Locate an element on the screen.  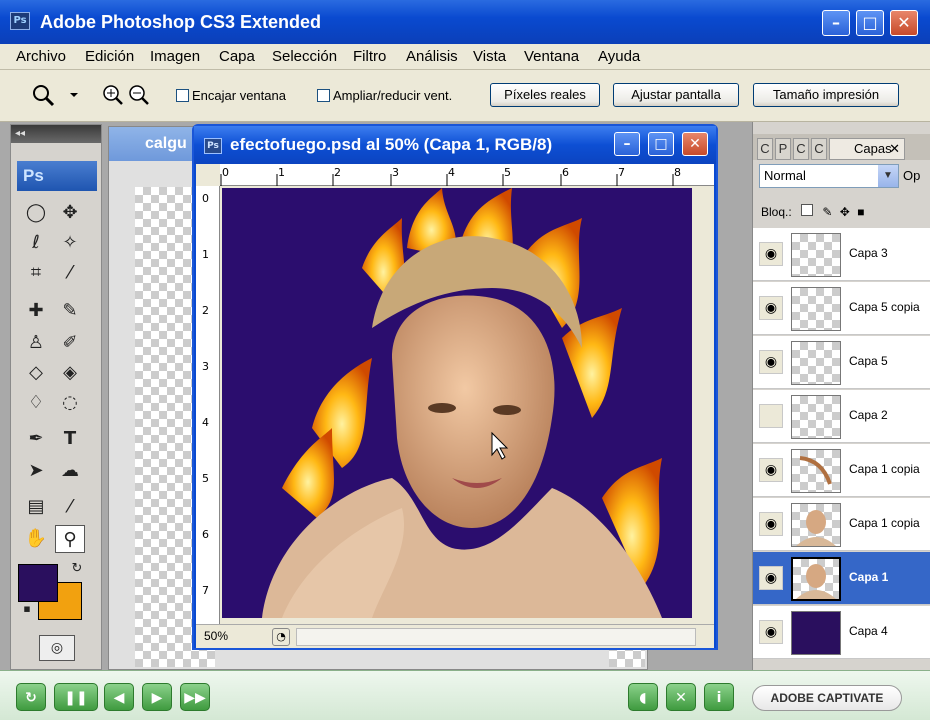
horizontal-scrollbar is located at coordinates (496, 637).